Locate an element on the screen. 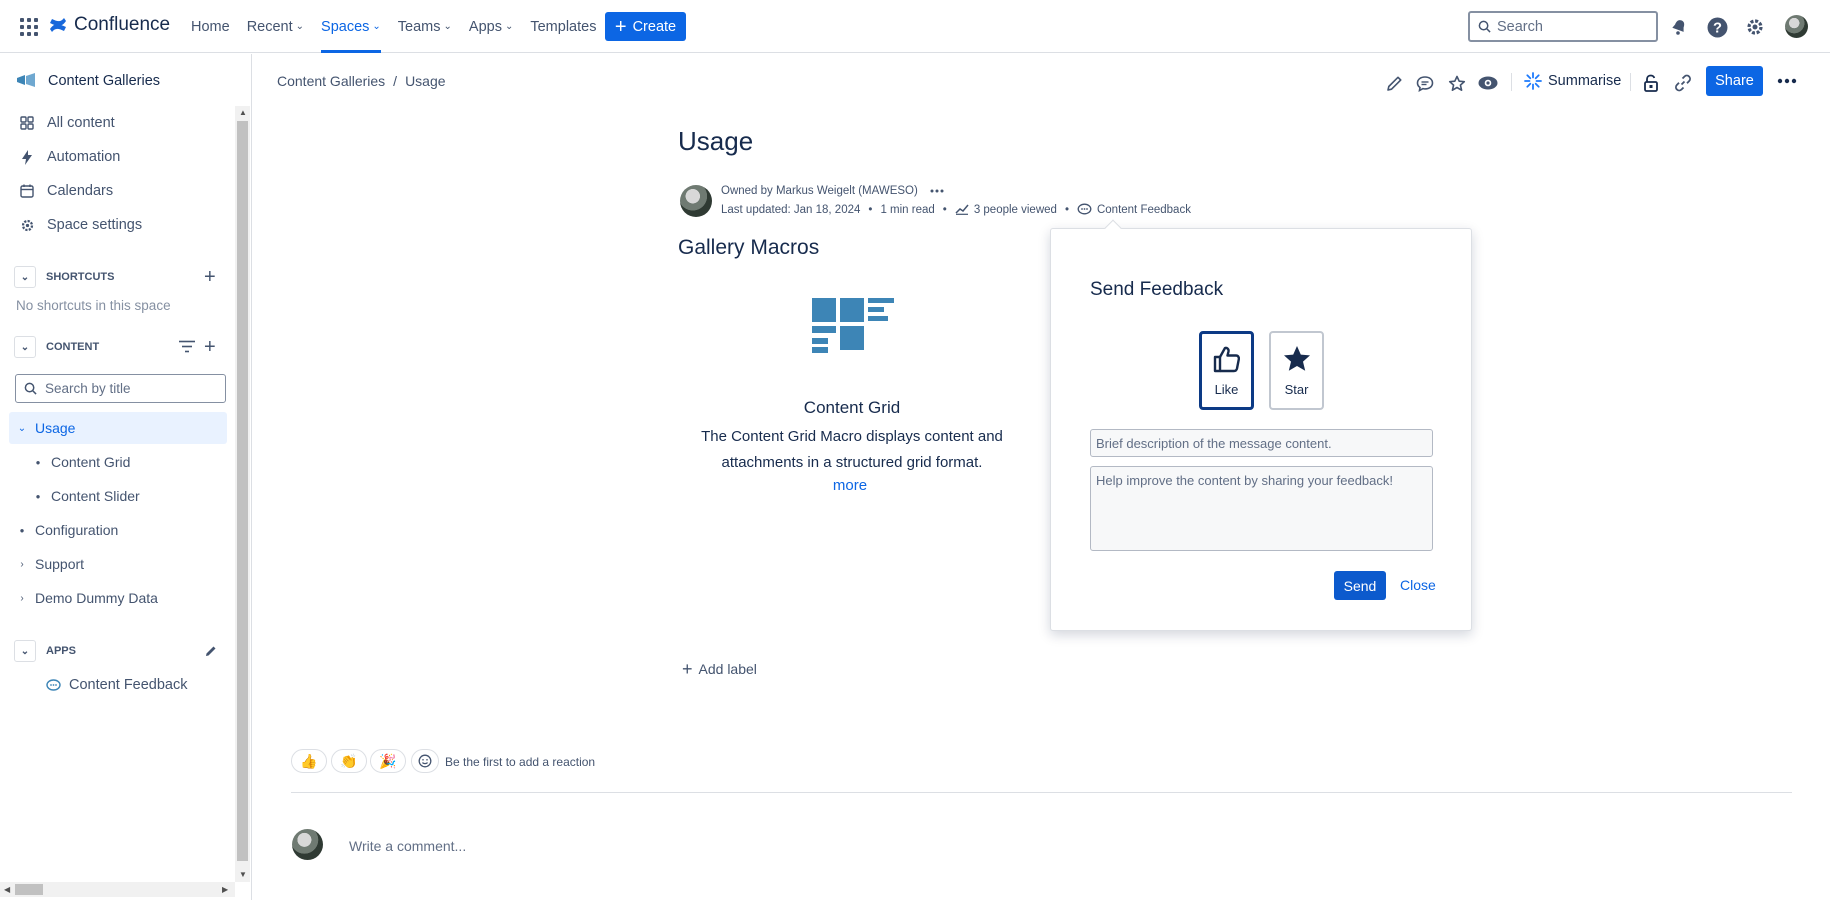 The image size is (1830, 900). app-switcher-icon is located at coordinates (29, 27).